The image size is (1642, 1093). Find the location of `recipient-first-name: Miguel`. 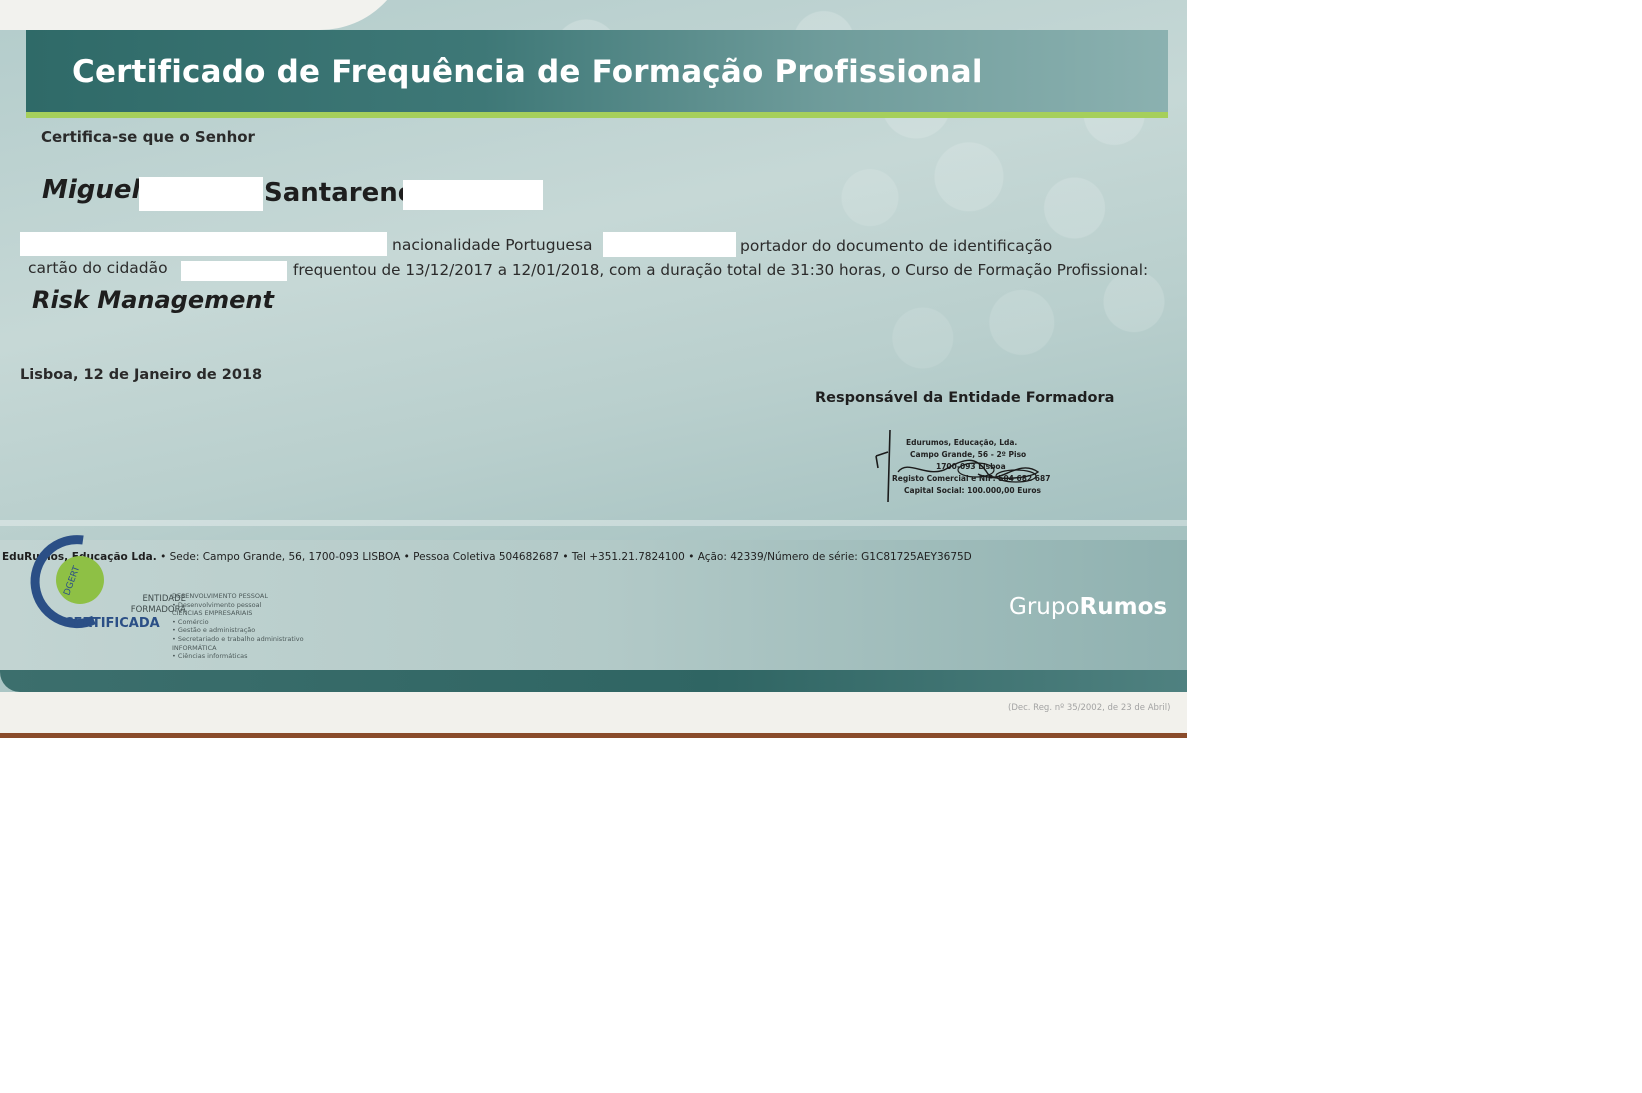

recipient-first-name: Miguel is located at coordinates (91, 190).